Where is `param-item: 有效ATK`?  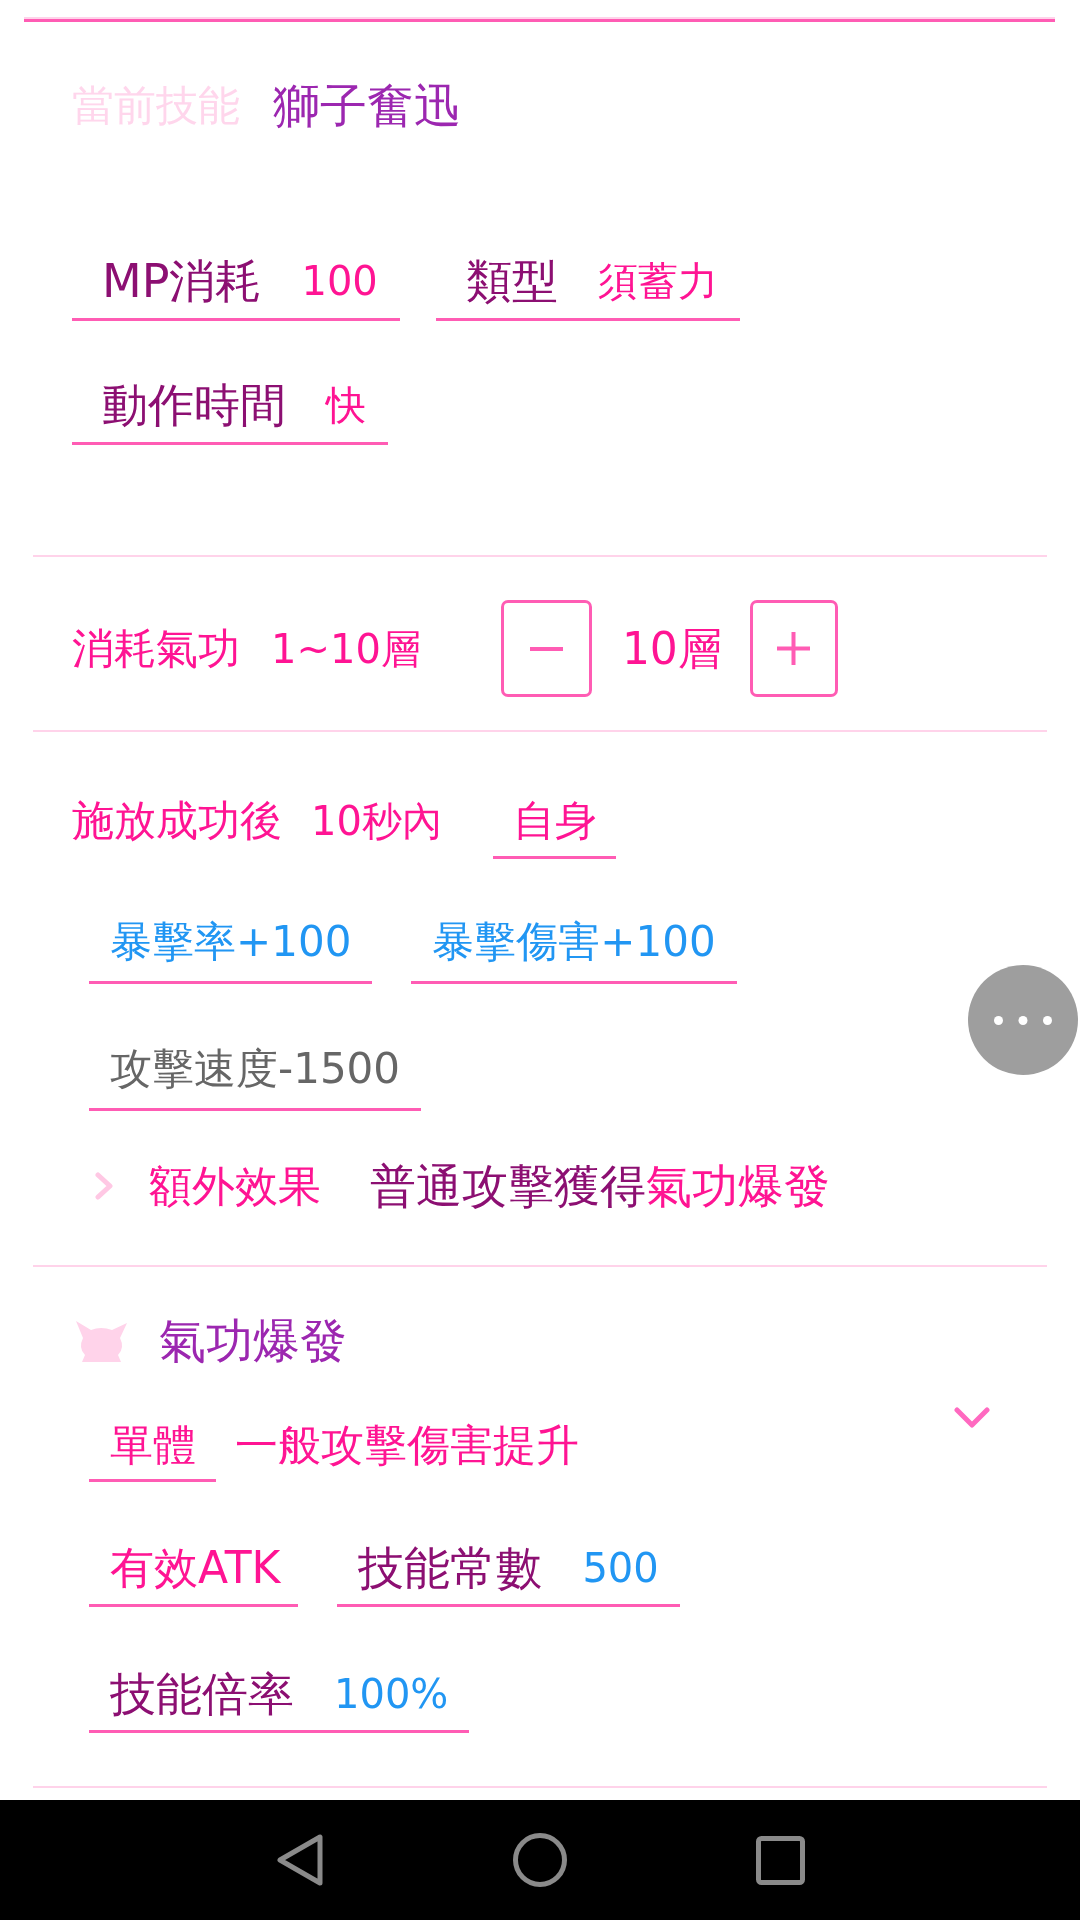
param-item: 有效ATK is located at coordinates (194, 1575).